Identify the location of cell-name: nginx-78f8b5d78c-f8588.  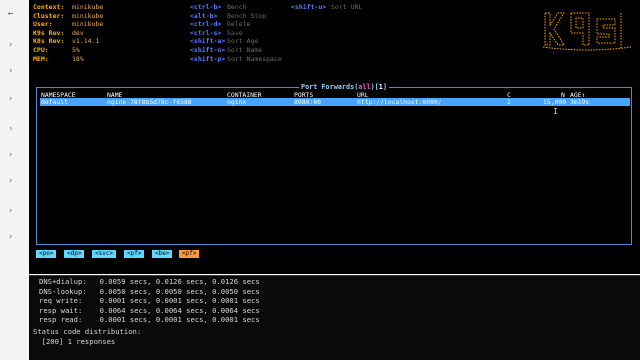
(149, 102).